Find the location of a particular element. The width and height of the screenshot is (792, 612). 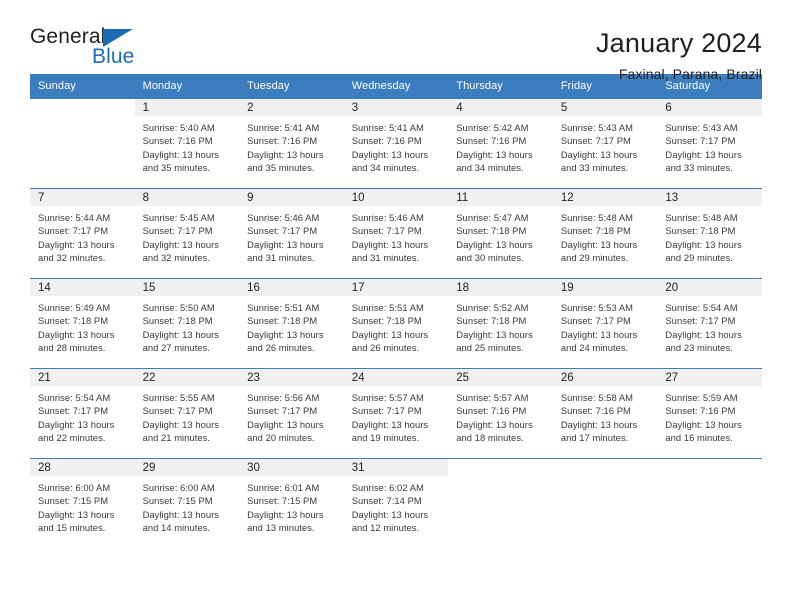

day-number: 26 is located at coordinates (605, 377).